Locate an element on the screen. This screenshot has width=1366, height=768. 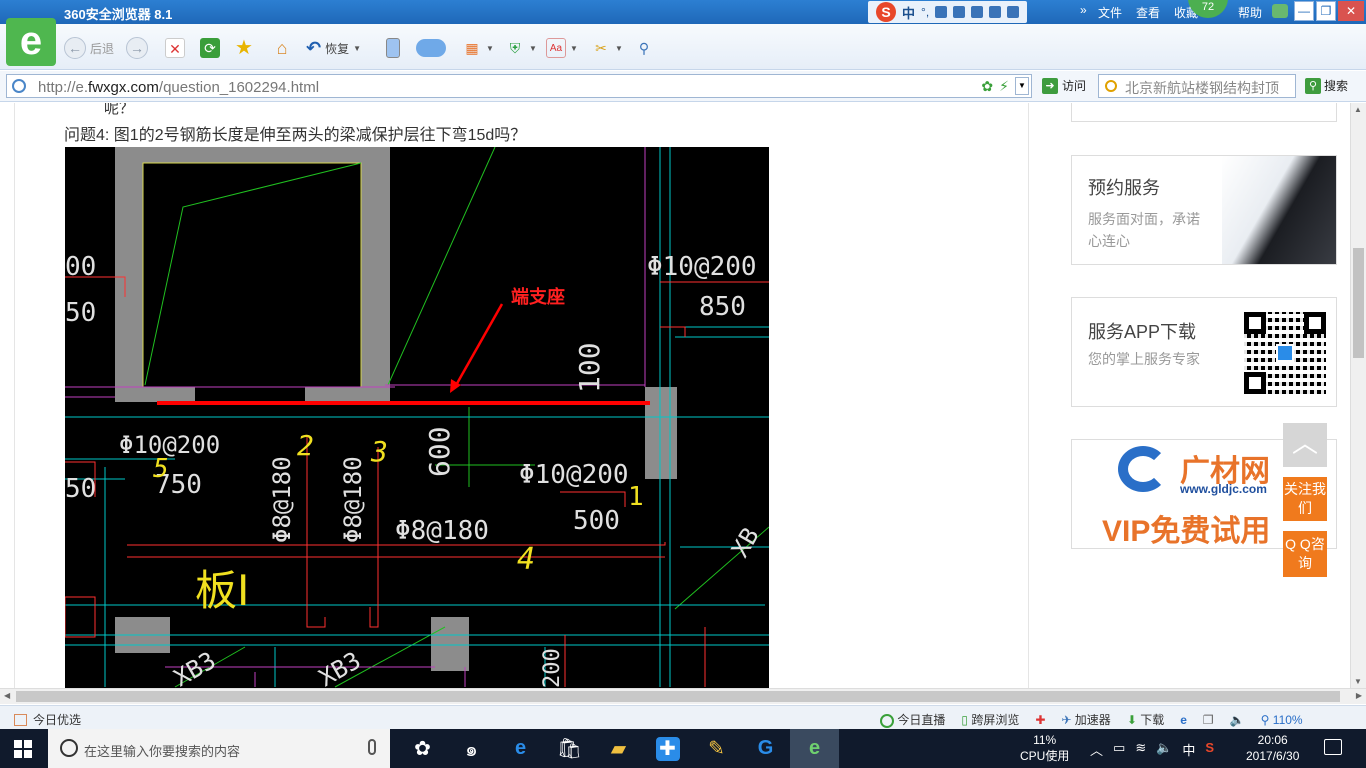
appointment-subtitle: 服务面对面，承诺心连心 is located at coordinates (1144, 230).